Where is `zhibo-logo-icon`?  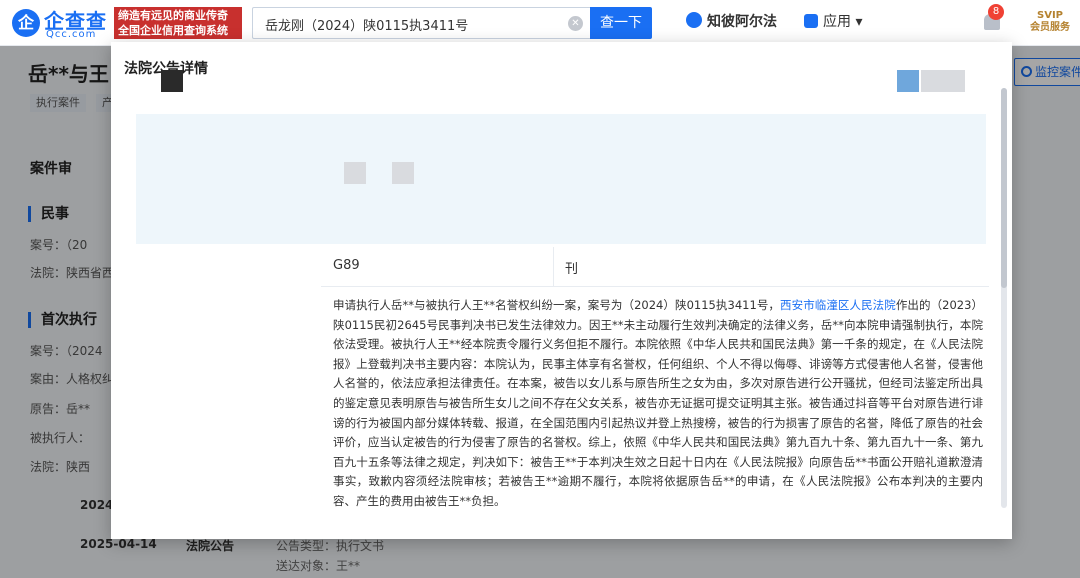 zhibo-logo-icon is located at coordinates (694, 20).